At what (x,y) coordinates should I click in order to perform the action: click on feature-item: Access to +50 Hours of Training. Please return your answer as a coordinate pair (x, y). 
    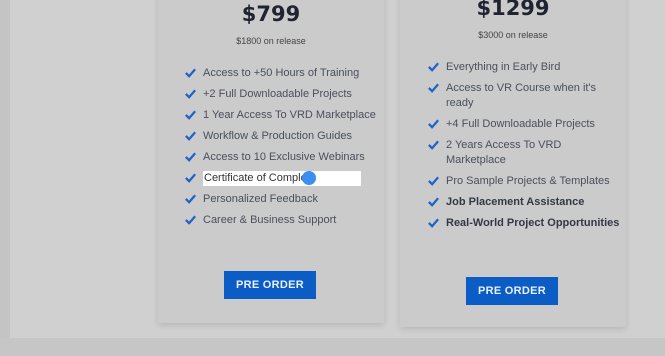
    Looking at the image, I should click on (284, 73).